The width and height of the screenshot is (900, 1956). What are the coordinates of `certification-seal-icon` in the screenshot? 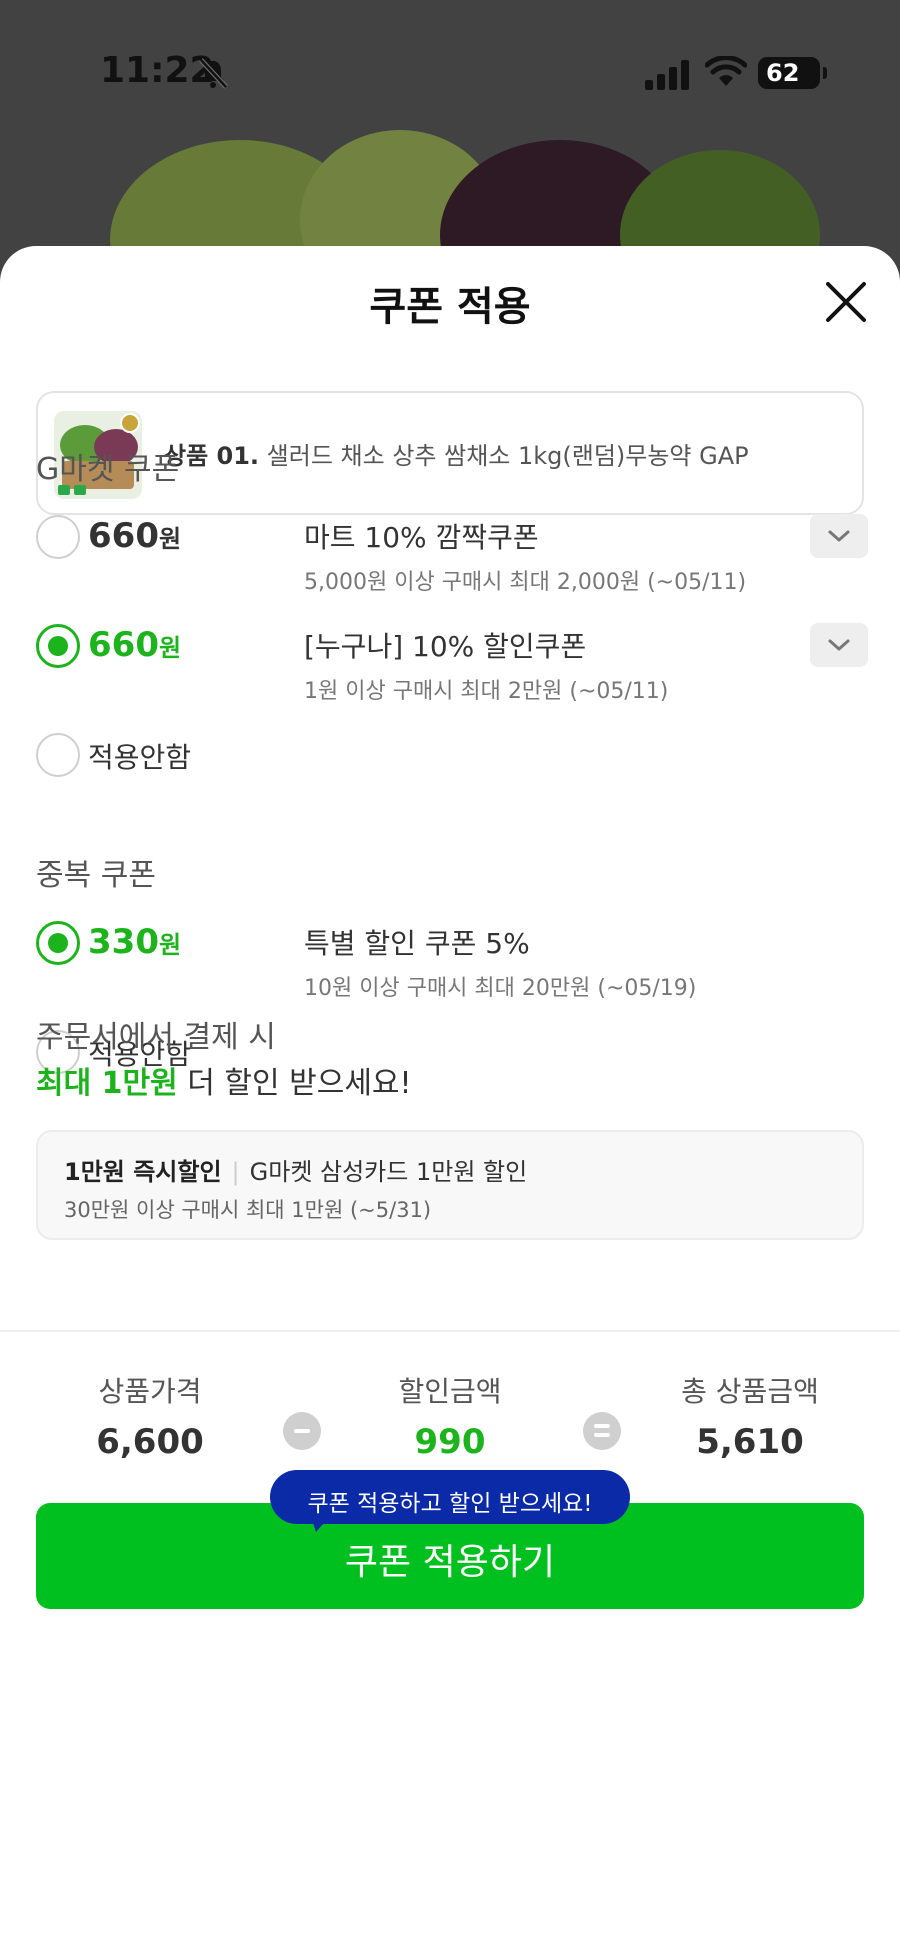 It's located at (130, 423).